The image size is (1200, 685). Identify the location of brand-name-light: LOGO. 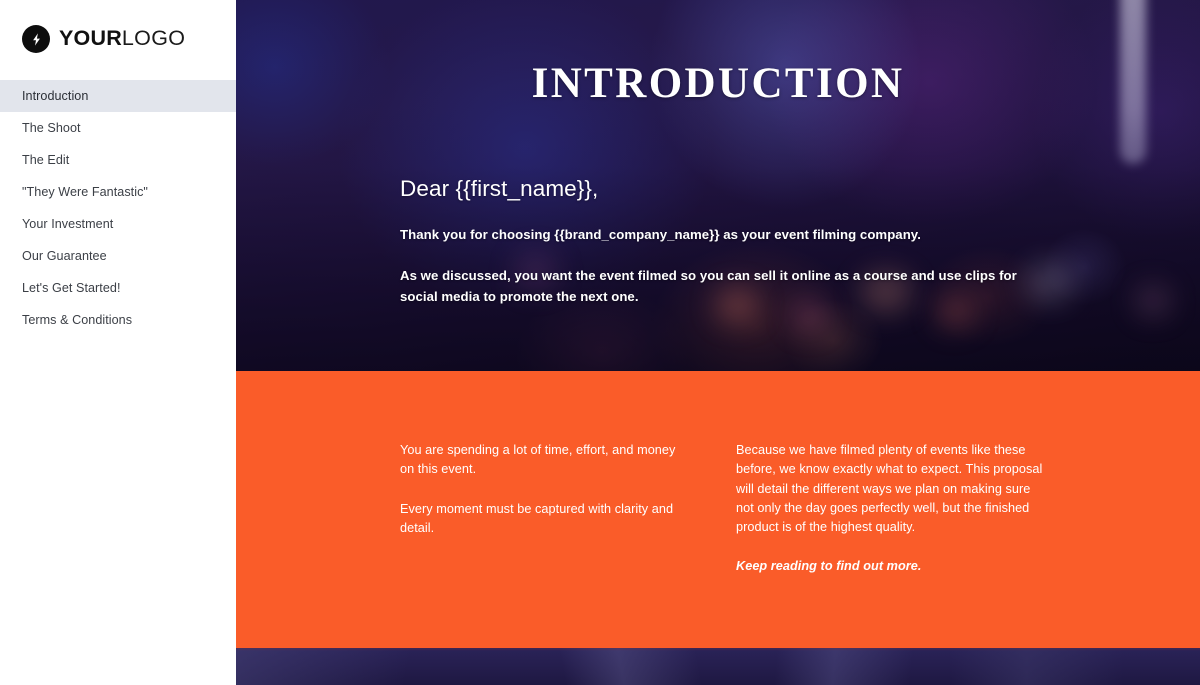
(153, 38).